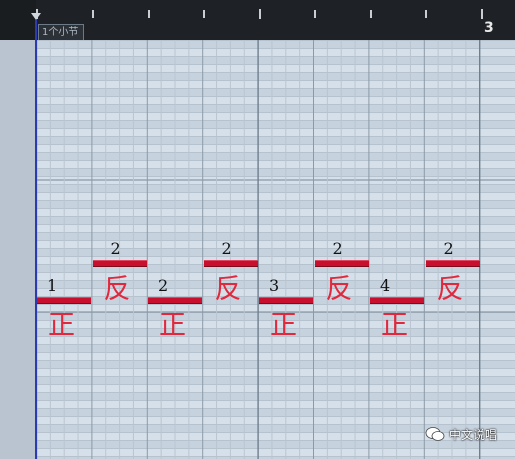 This screenshot has width=515, height=459. I want to click on bar-number-label: 3, so click(489, 28).